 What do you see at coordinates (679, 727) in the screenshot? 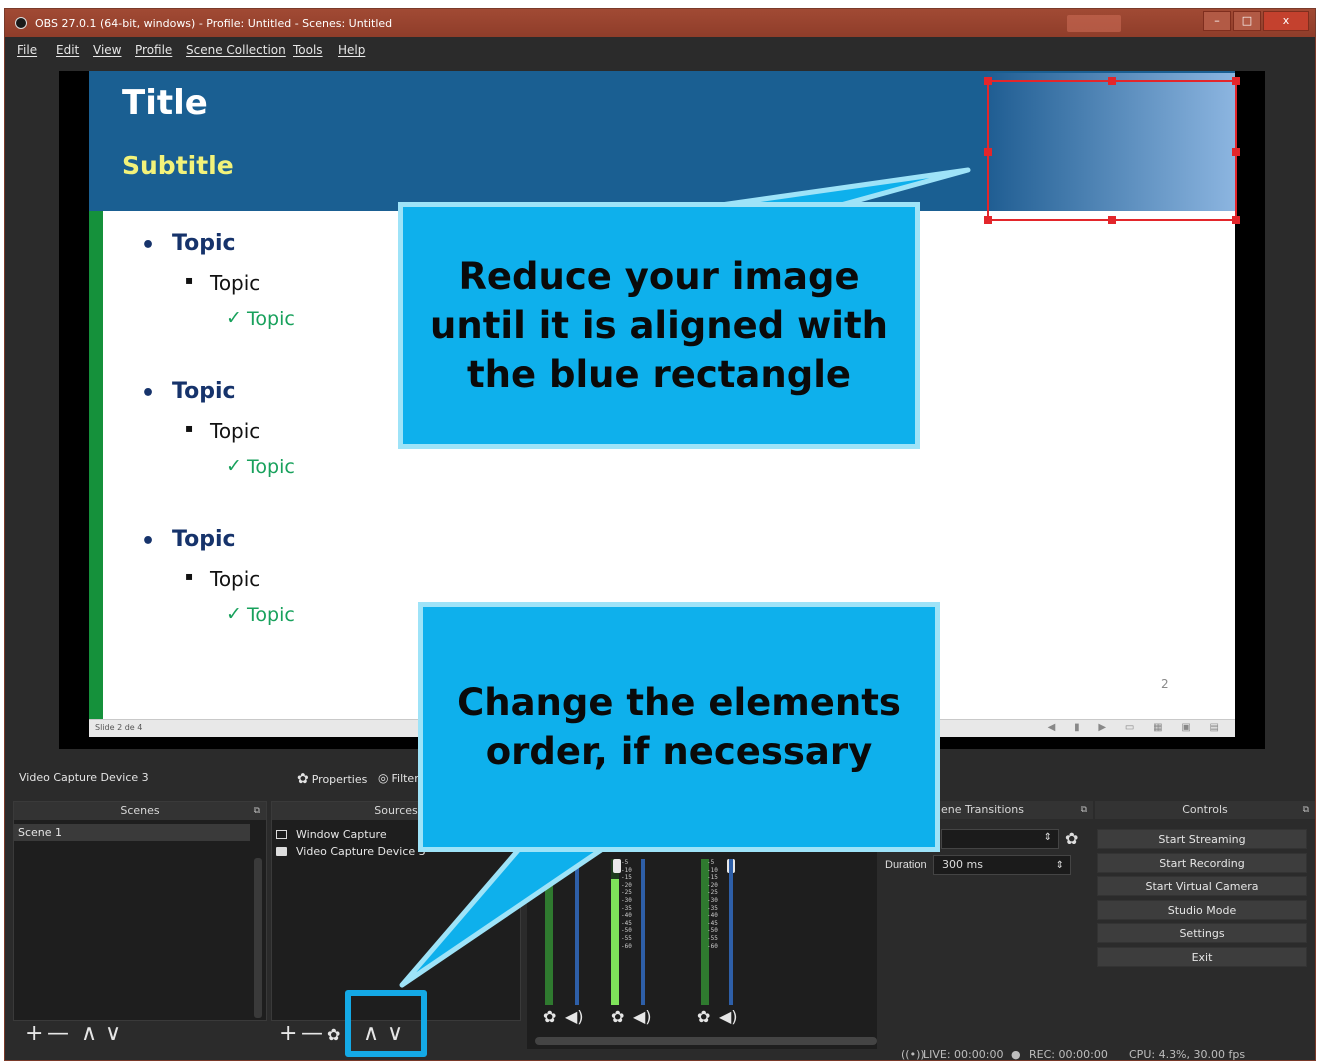
I see `instruction-callout-order: Change the elements order, if necessary` at bounding box center [679, 727].